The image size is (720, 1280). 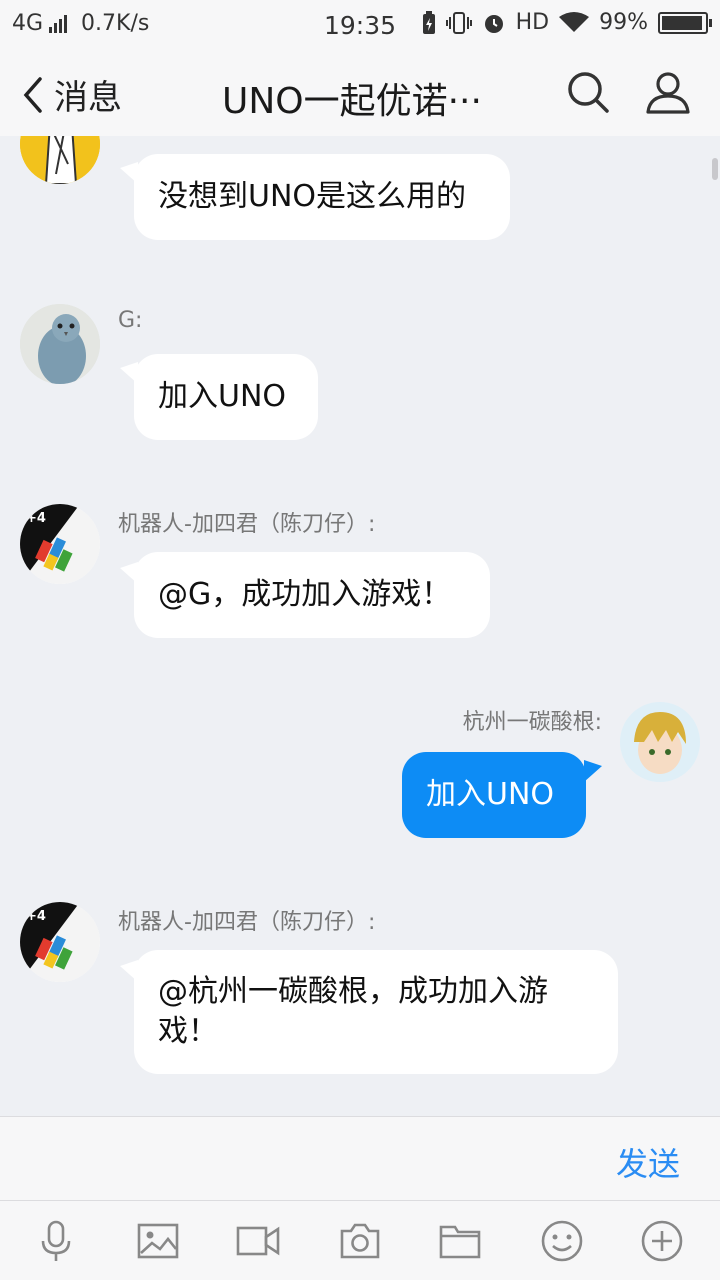 What do you see at coordinates (88, 98) in the screenshot?
I see `back-label: 消息` at bounding box center [88, 98].